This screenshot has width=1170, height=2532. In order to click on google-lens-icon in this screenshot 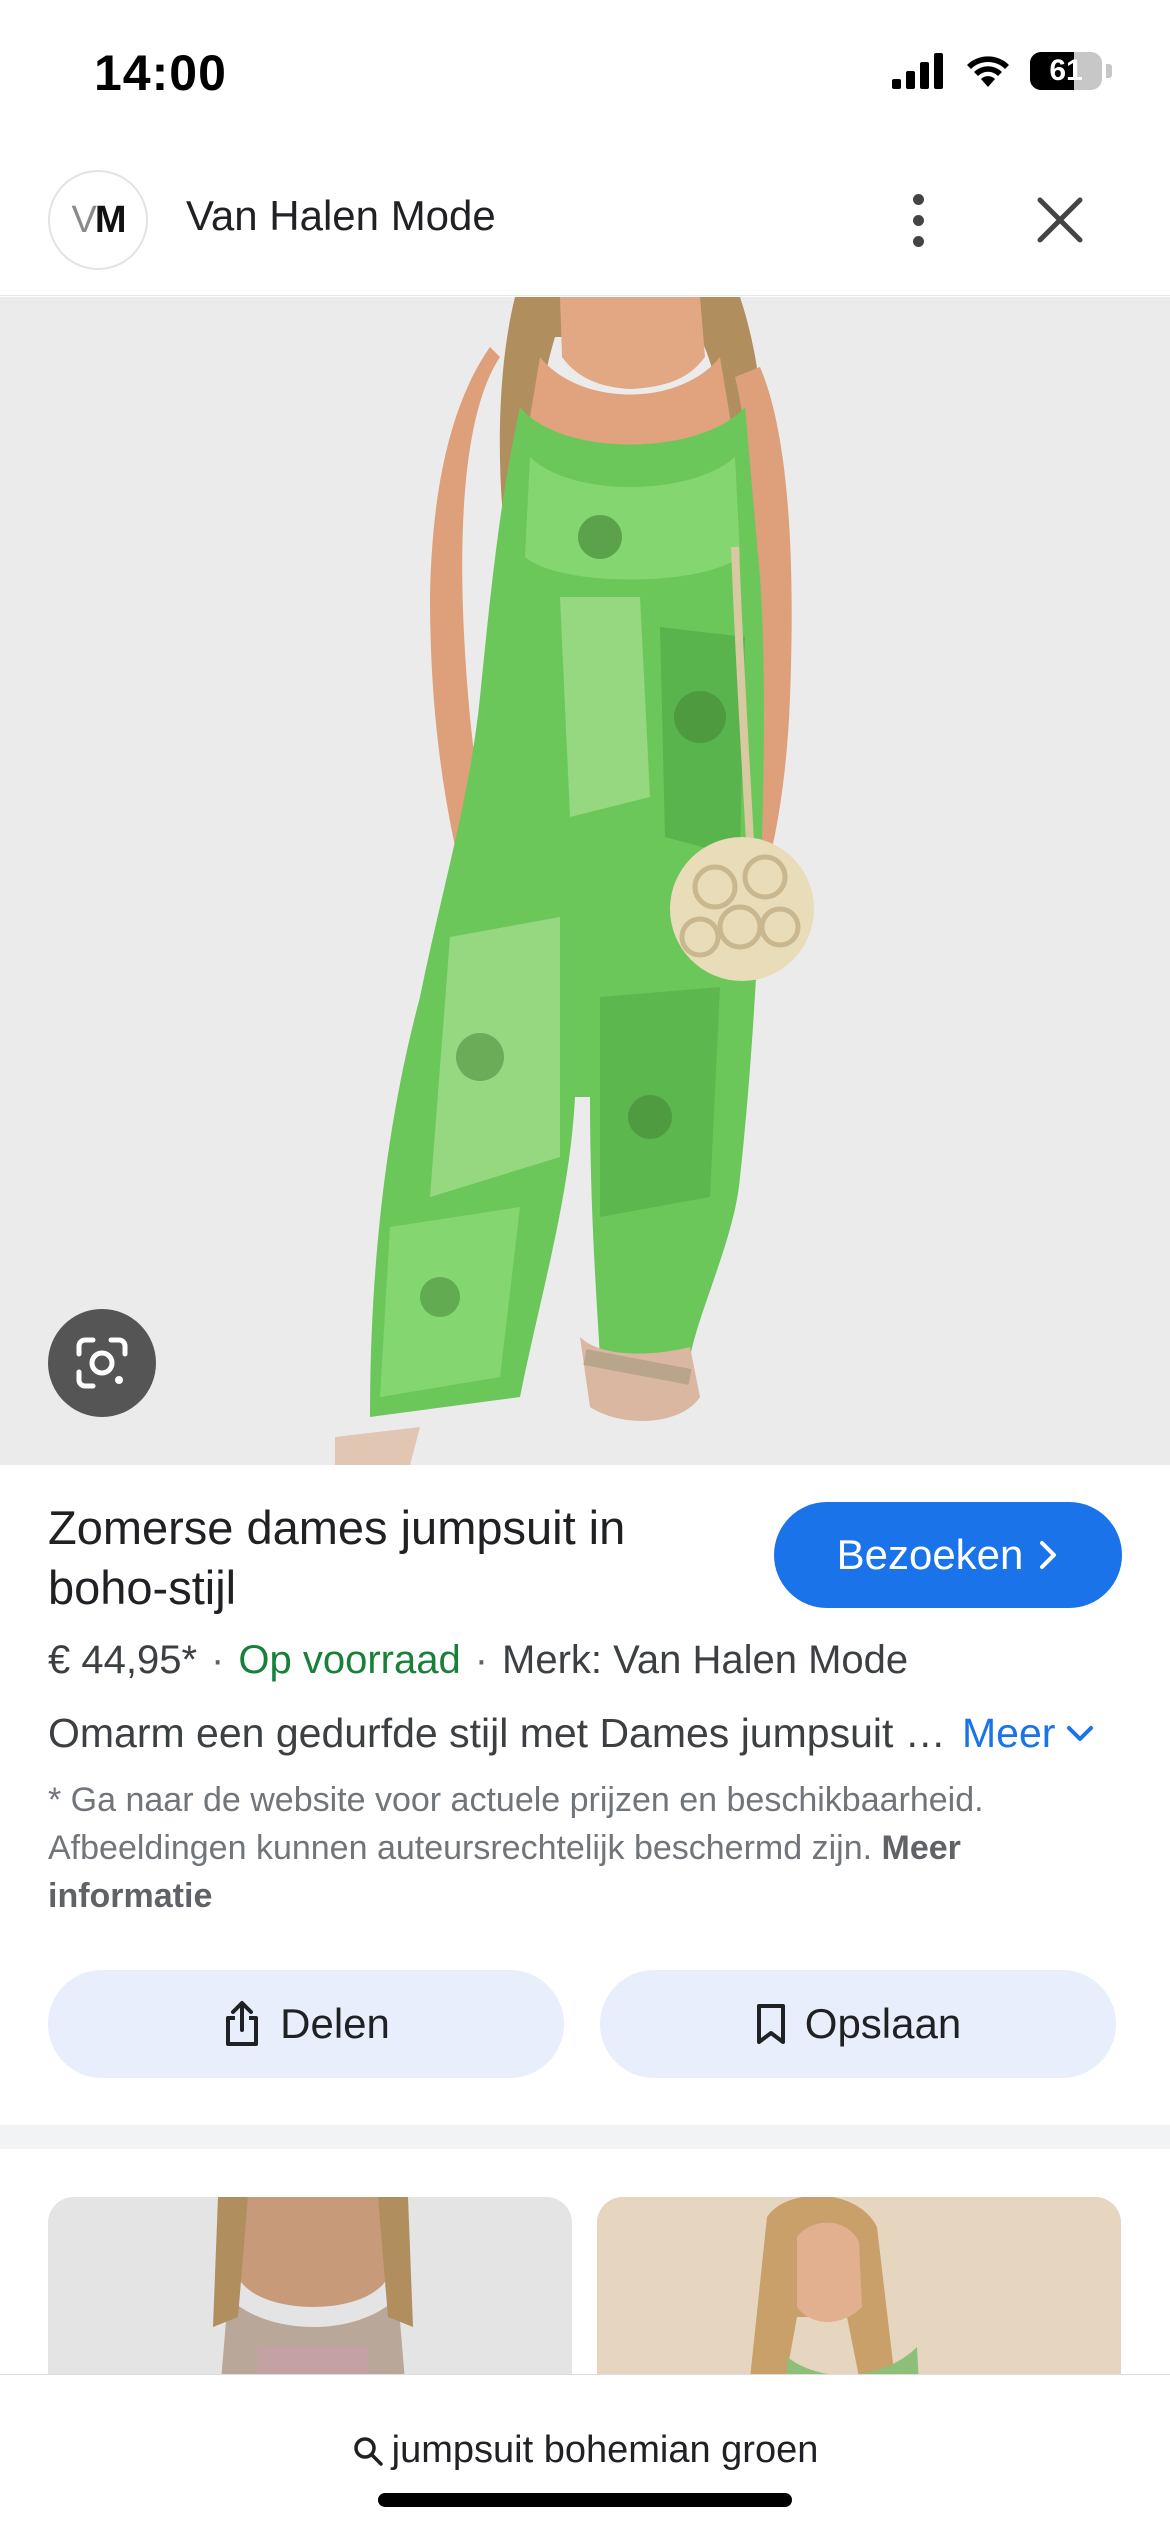, I will do `click(102, 1363)`.